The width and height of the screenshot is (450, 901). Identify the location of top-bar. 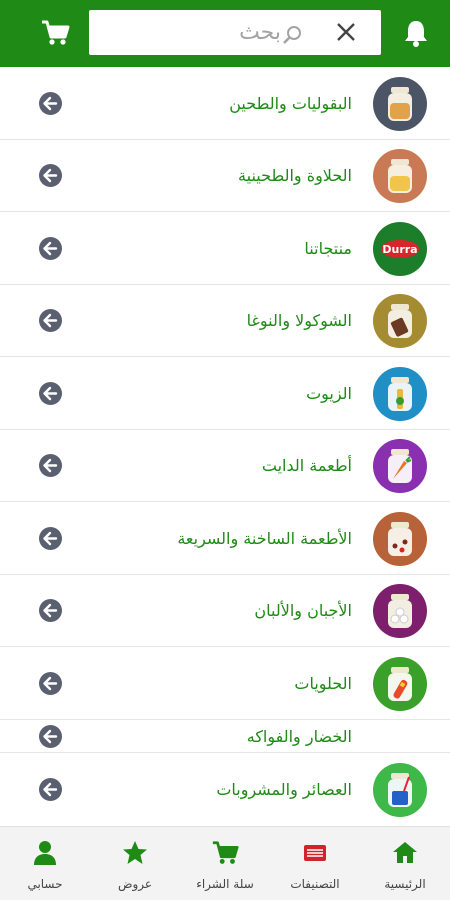
(225, 33).